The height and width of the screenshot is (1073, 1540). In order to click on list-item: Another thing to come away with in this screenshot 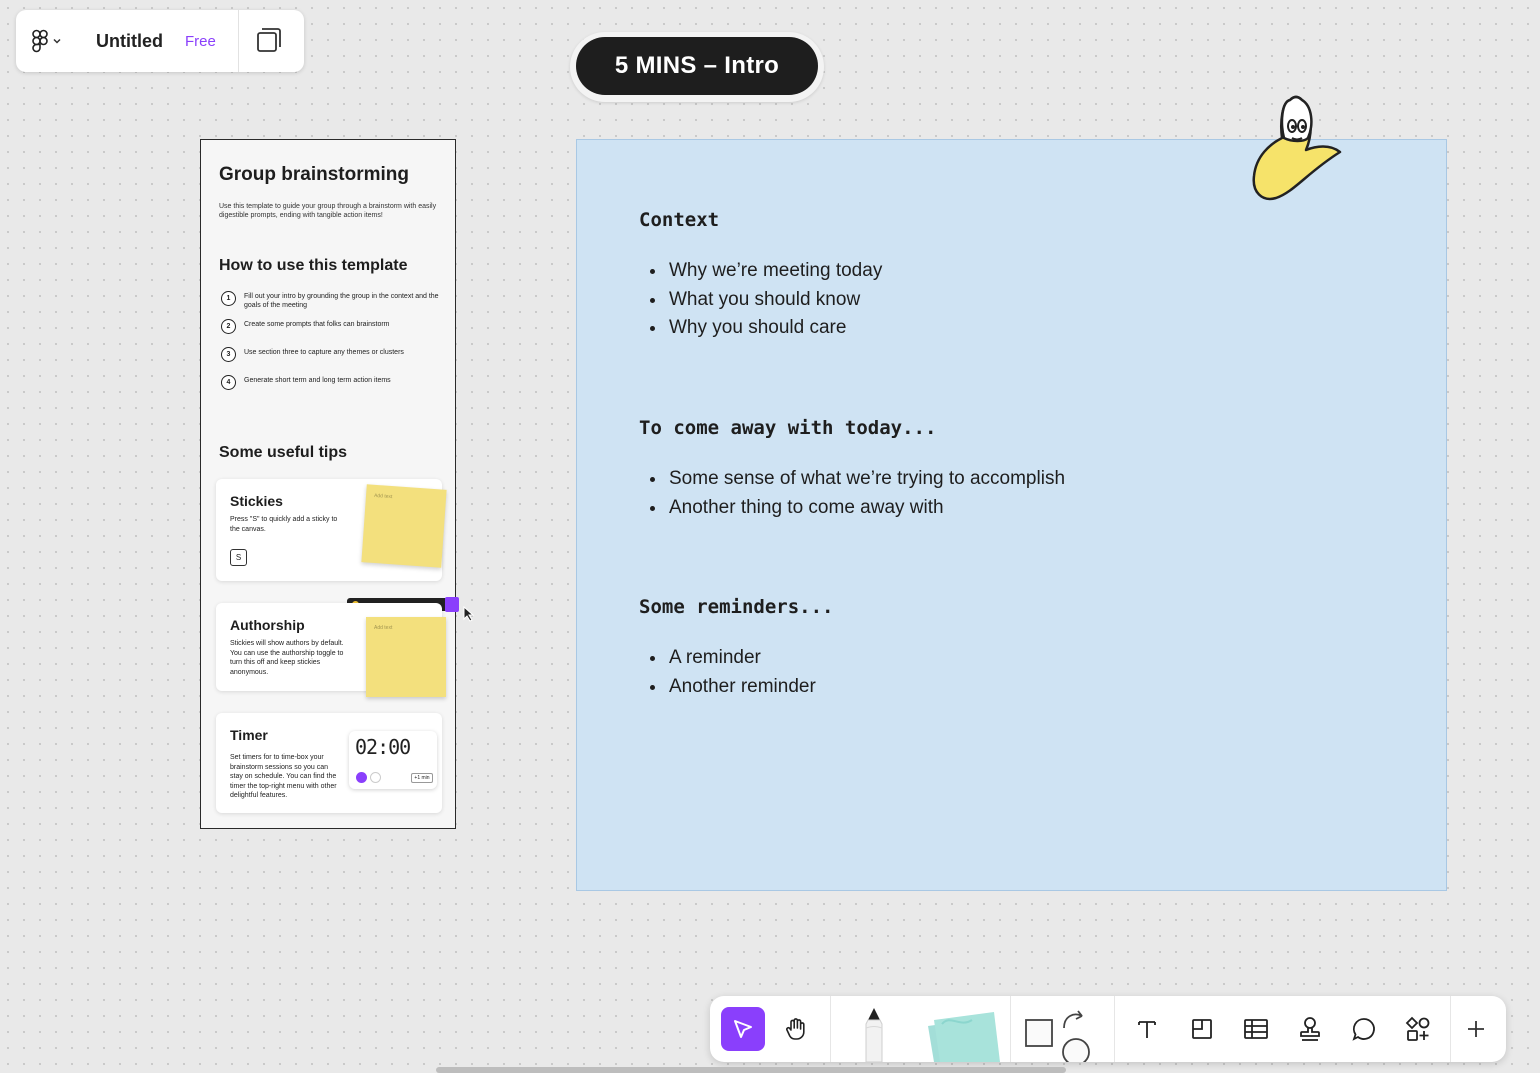, I will do `click(866, 508)`.